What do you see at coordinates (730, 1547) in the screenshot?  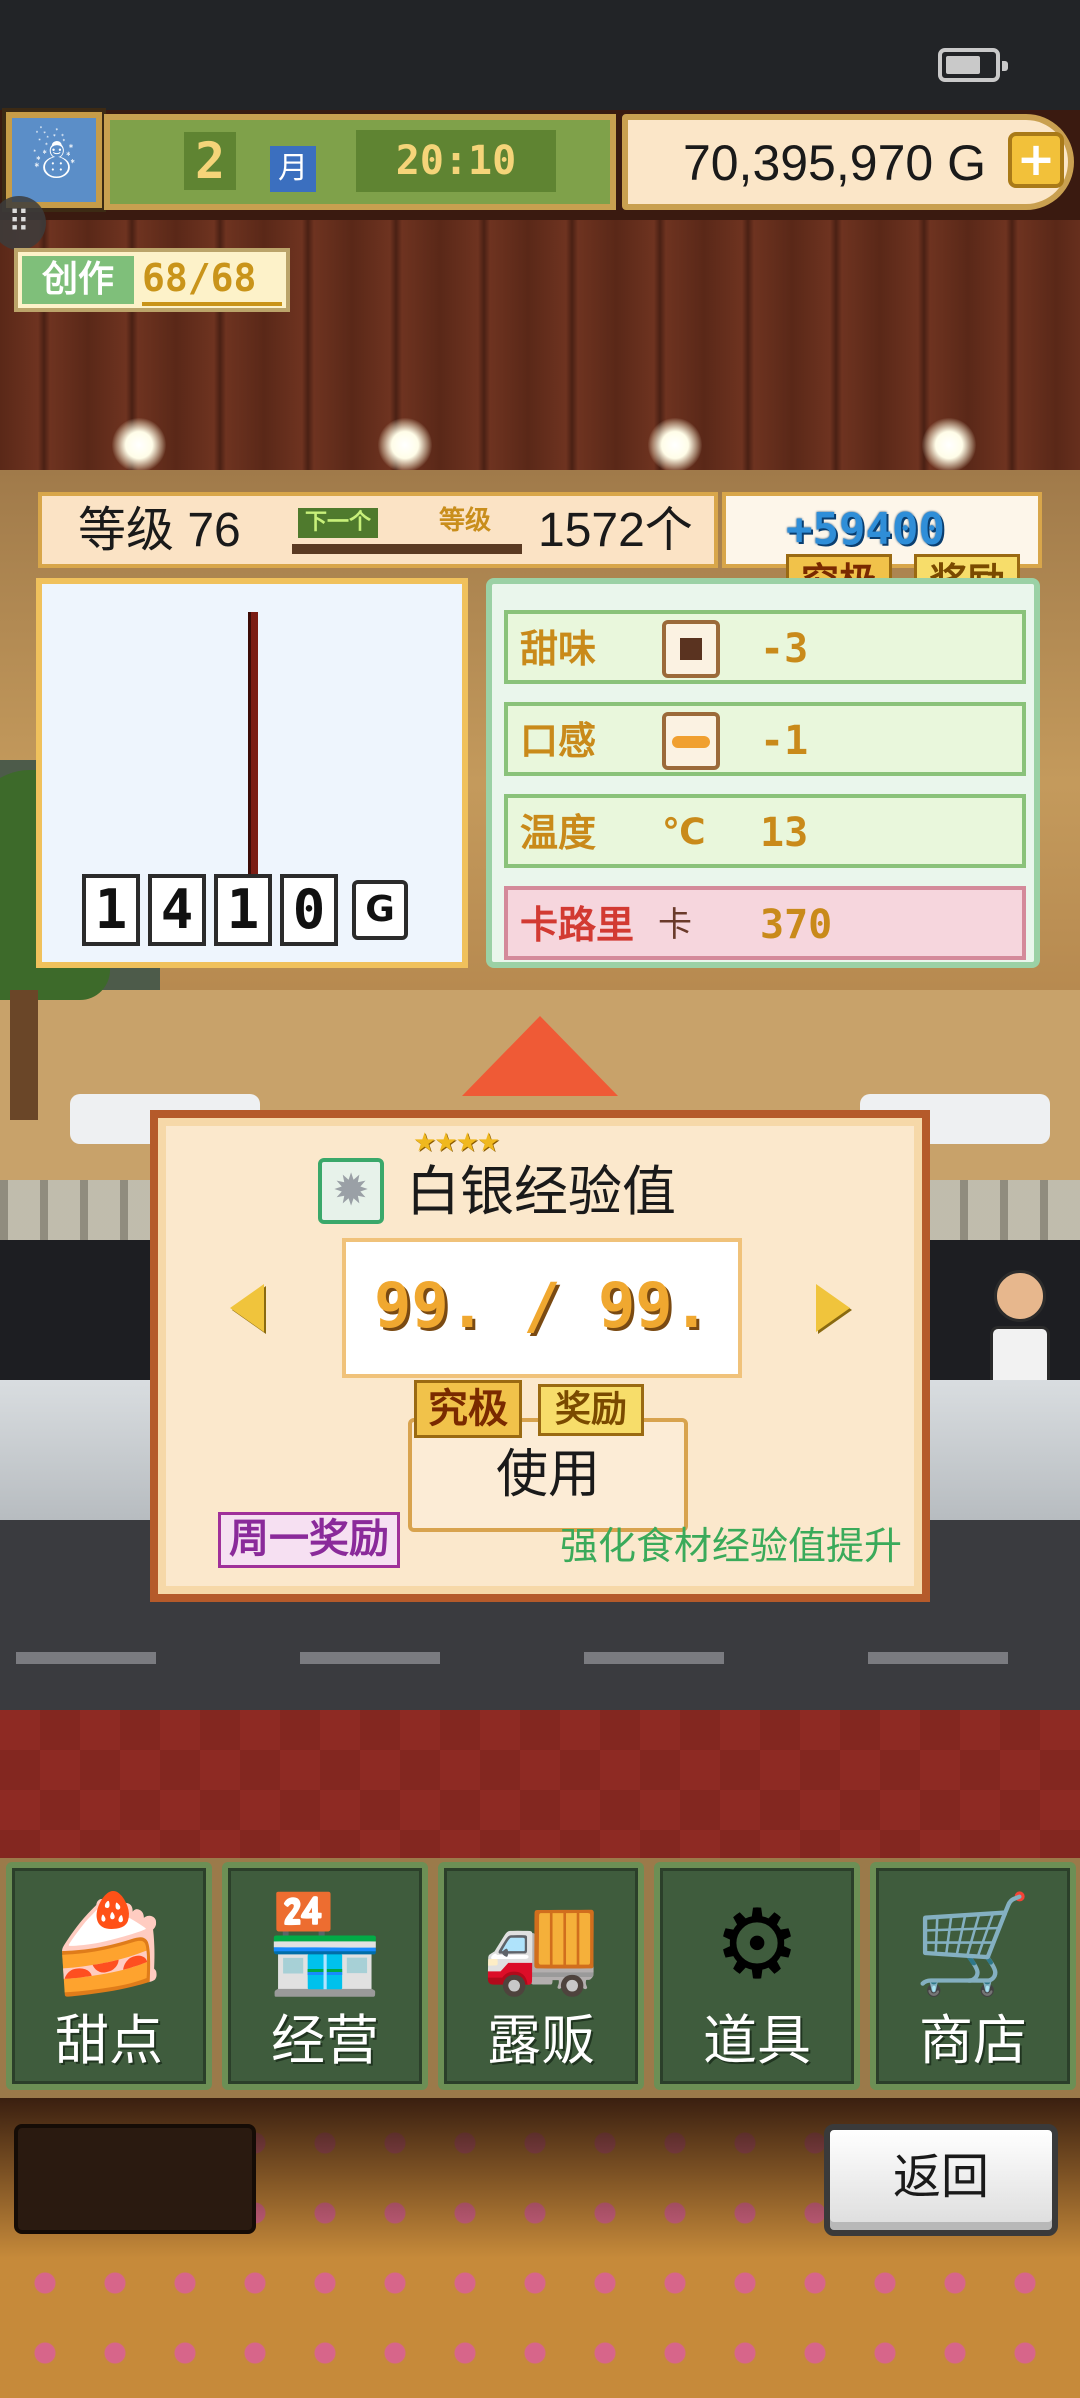 I see `item-description: 强化食材经验值提升` at bounding box center [730, 1547].